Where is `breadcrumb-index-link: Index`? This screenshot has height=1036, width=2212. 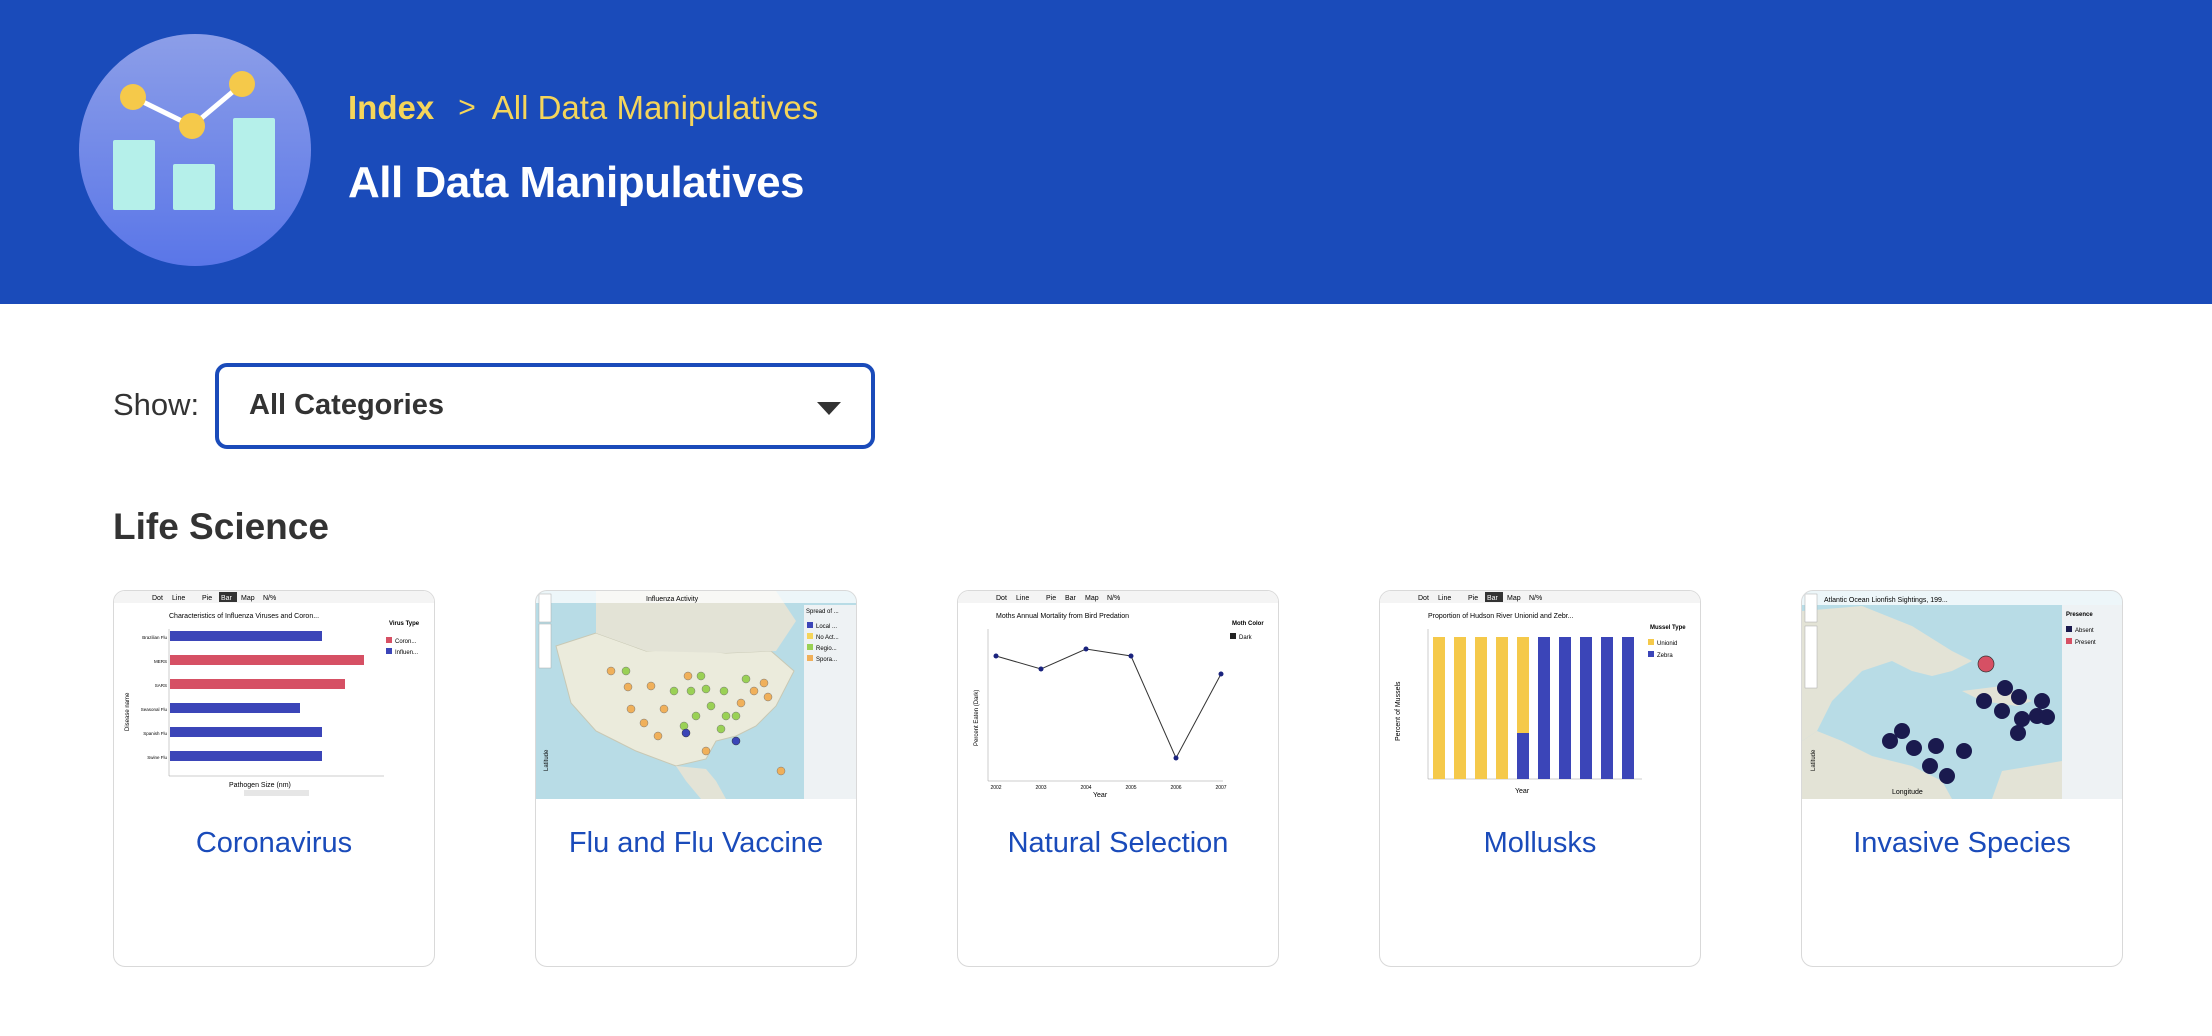 breadcrumb-index-link: Index is located at coordinates (391, 108).